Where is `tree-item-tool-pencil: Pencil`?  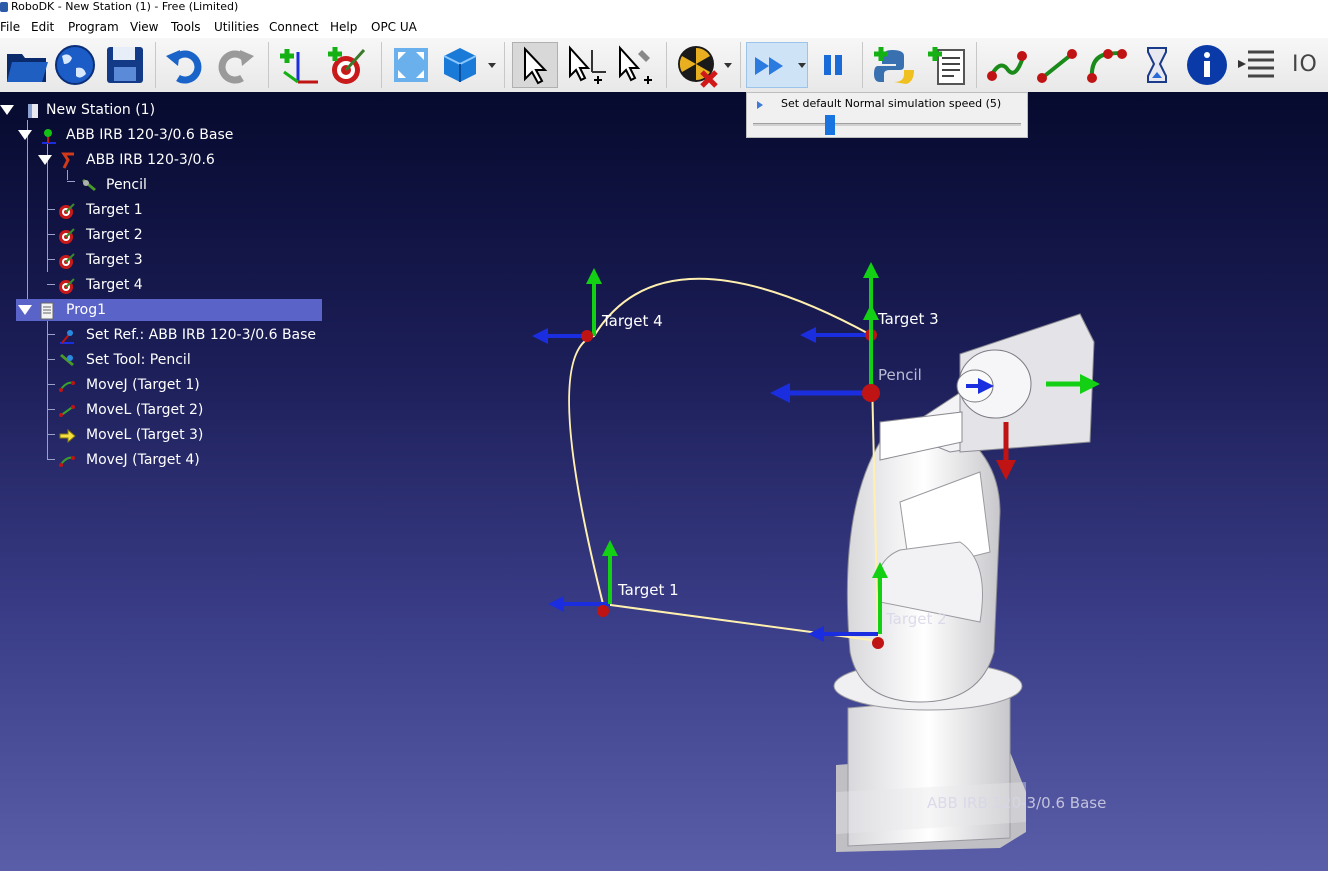 tree-item-tool-pencil: Pencil is located at coordinates (165, 185).